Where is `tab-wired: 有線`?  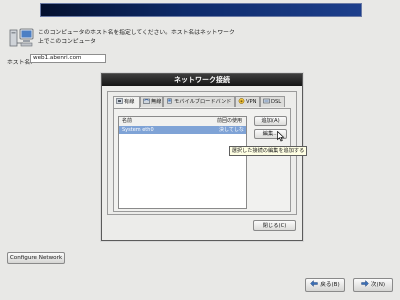 tab-wired: 有線 is located at coordinates (126, 102).